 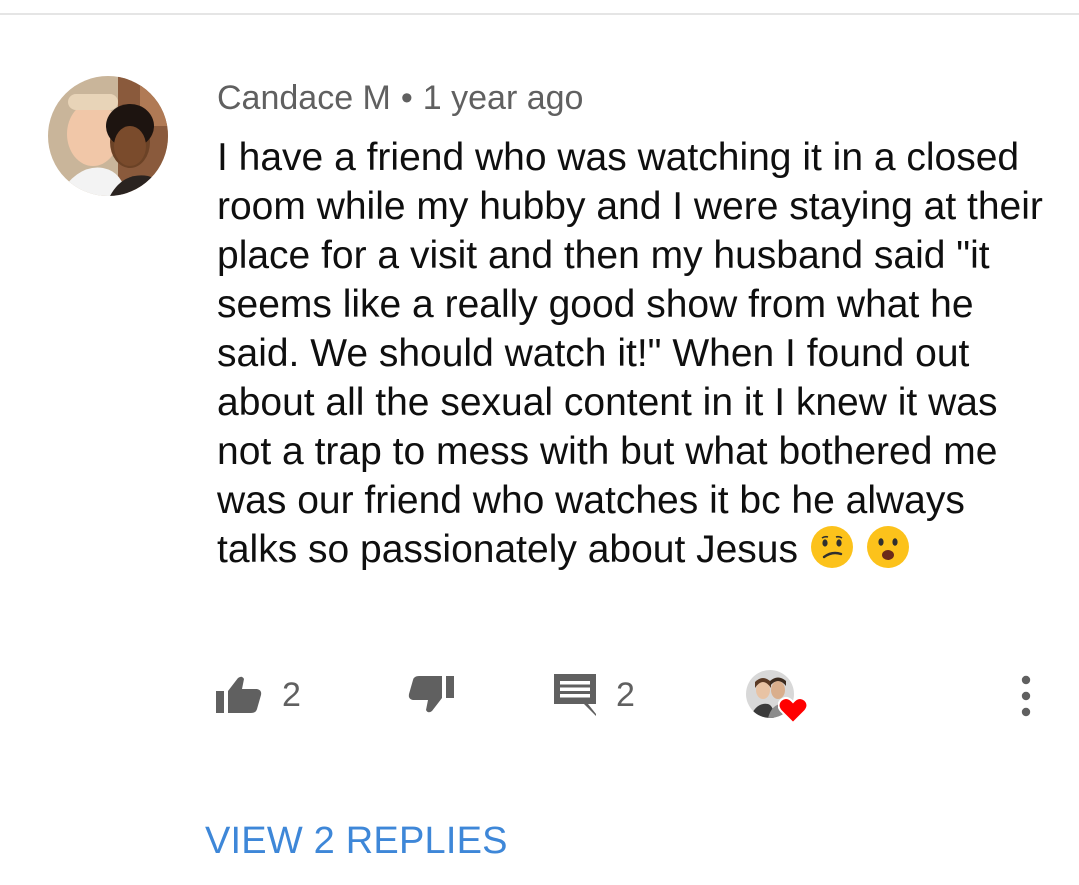 I want to click on thumbs-up-icon, so click(x=239, y=695).